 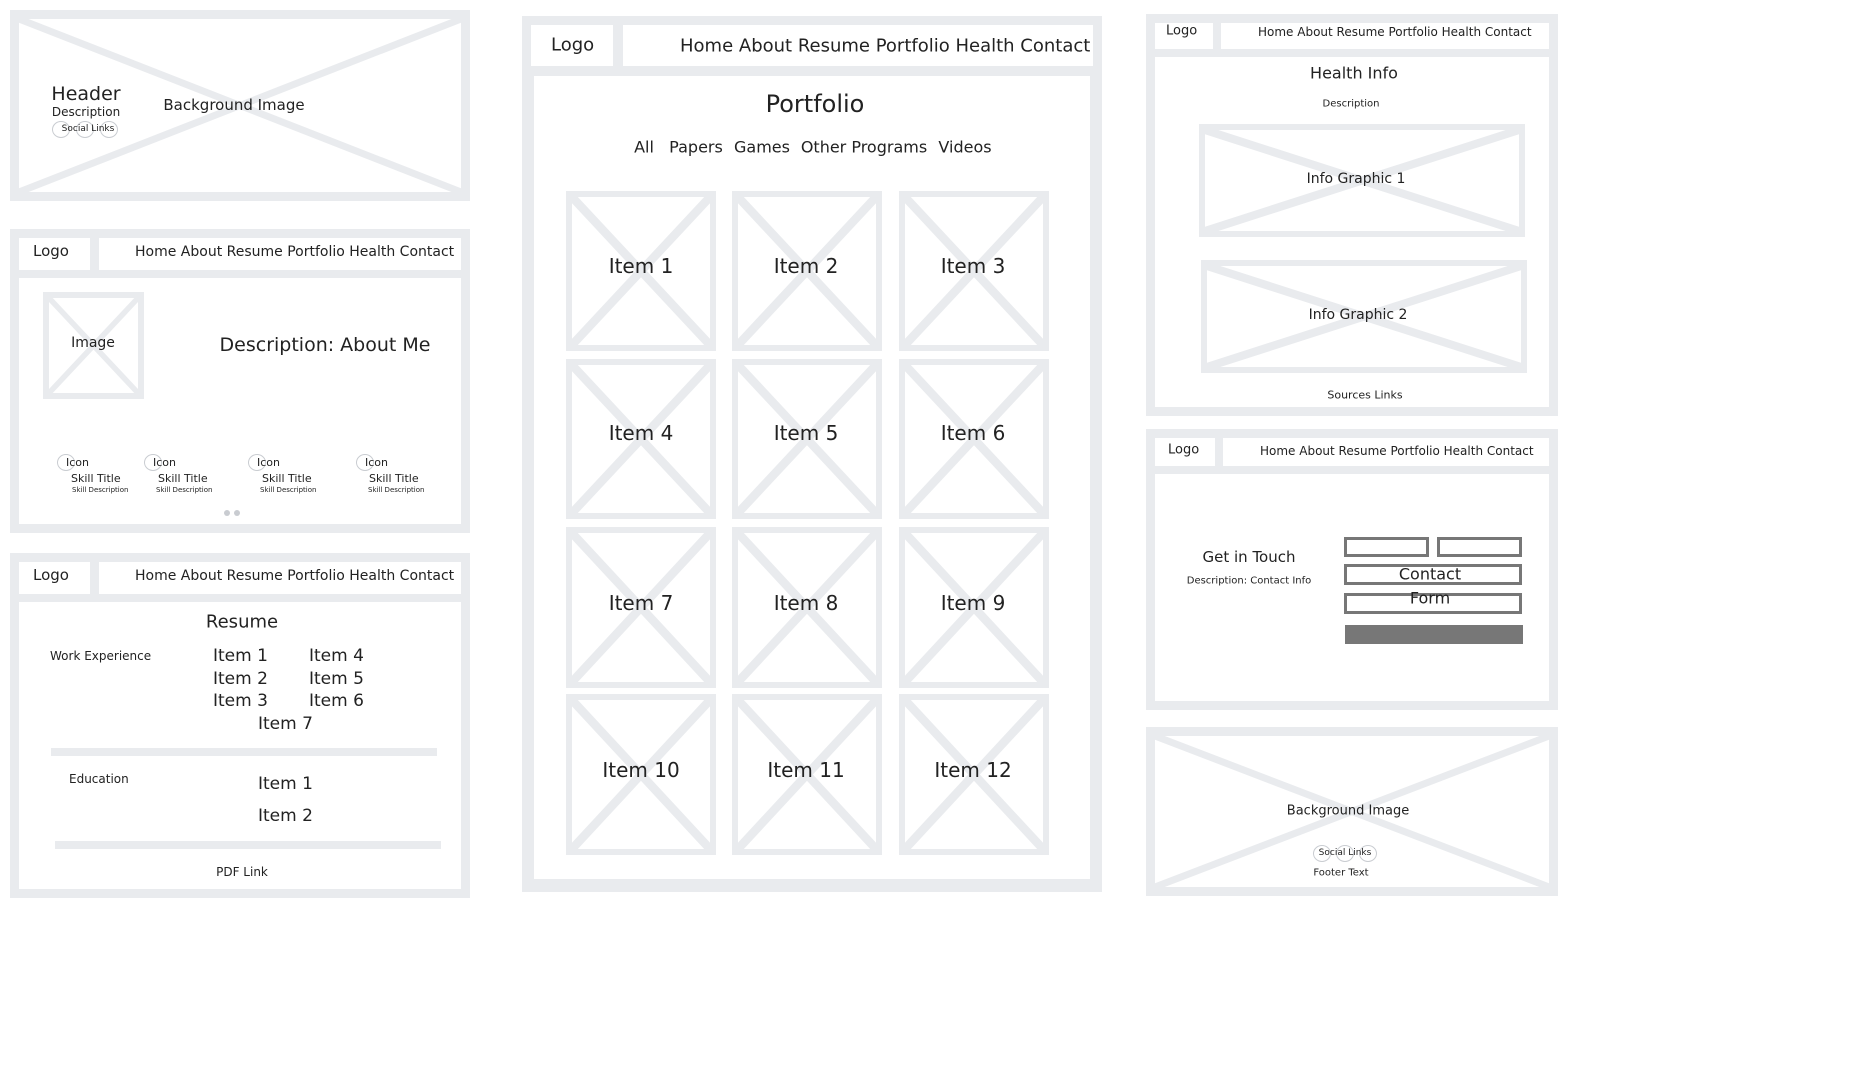 What do you see at coordinates (234, 105) in the screenshot?
I see `background-image-label: Background Image` at bounding box center [234, 105].